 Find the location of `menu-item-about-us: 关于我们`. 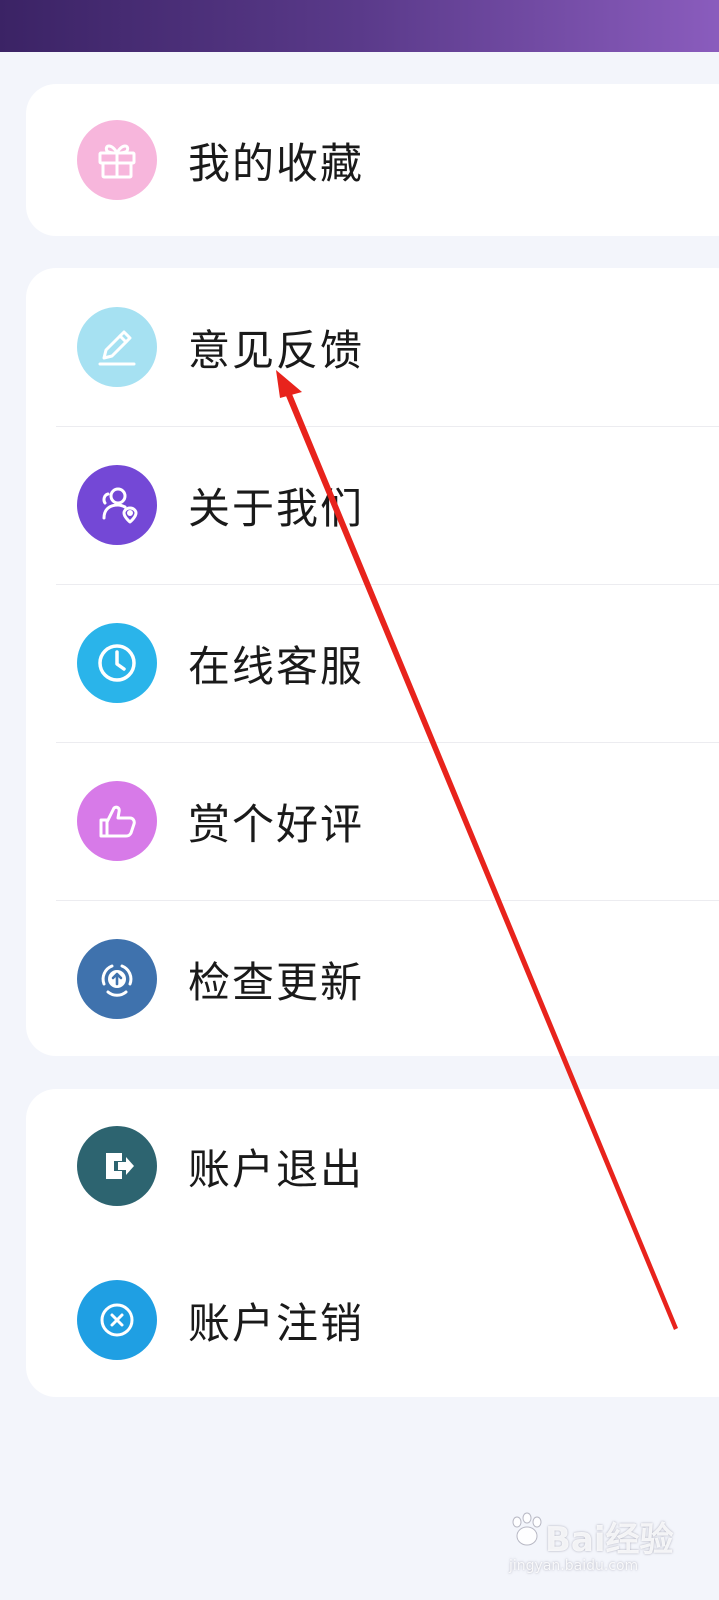

menu-item-about-us: 关于我们 is located at coordinates (372, 505).